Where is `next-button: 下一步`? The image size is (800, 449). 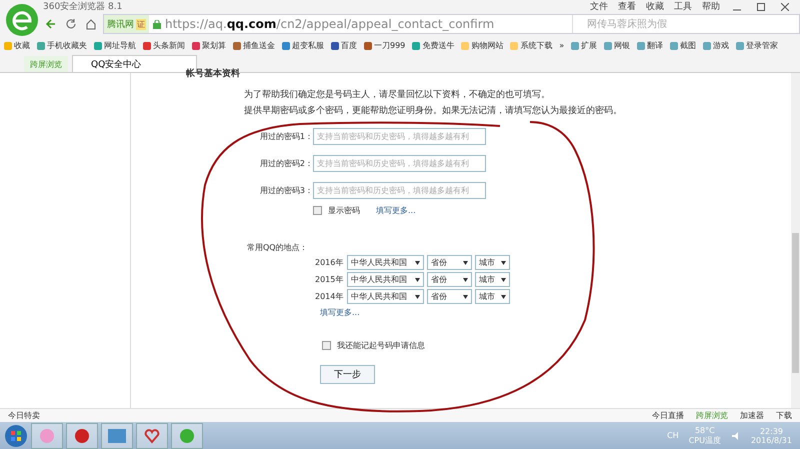
next-button: 下一步 is located at coordinates (347, 374).